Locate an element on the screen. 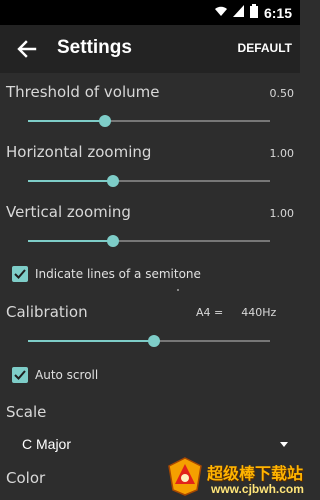 This screenshot has width=320, height=500. scale-select: C Major is located at coordinates (155, 445).